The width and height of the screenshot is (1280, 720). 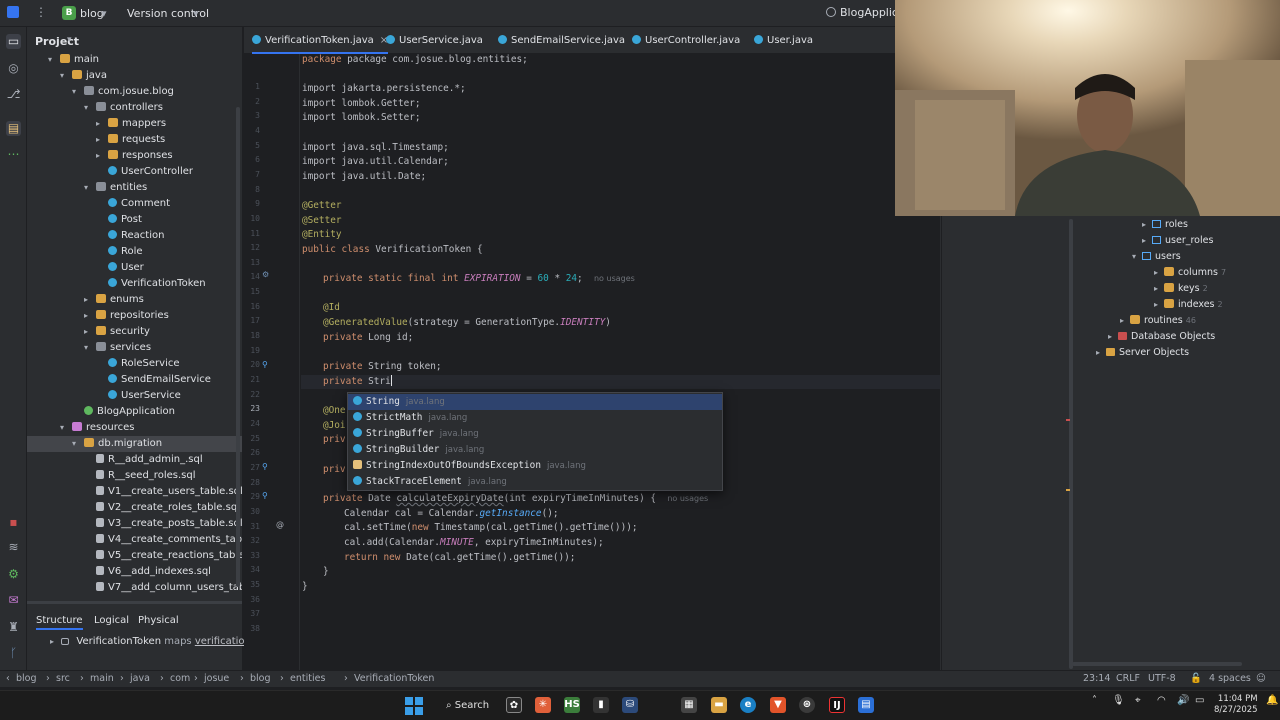 What do you see at coordinates (134, 108) in the screenshot?
I see `tree-item: ▾ controllers` at bounding box center [134, 108].